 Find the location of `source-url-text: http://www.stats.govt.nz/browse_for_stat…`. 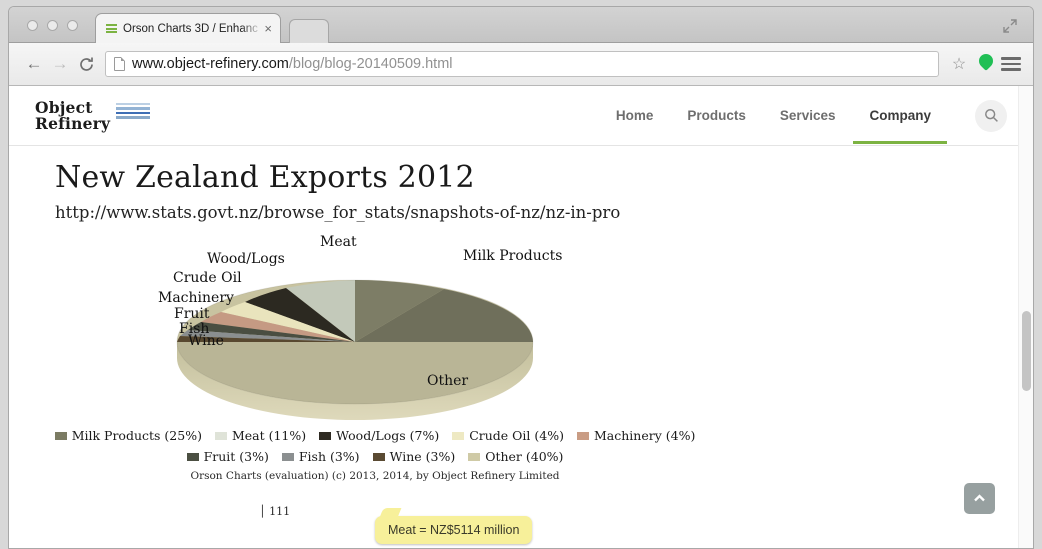

source-url-text: http://www.stats.govt.nz/browse_for_stat… is located at coordinates (338, 212).